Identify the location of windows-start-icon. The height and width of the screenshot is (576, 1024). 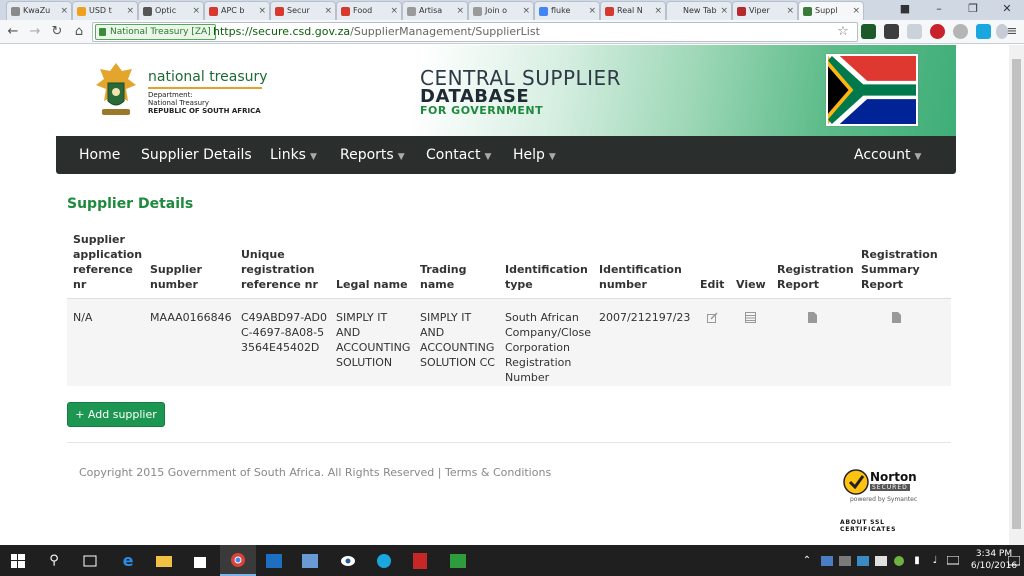
(18, 560).